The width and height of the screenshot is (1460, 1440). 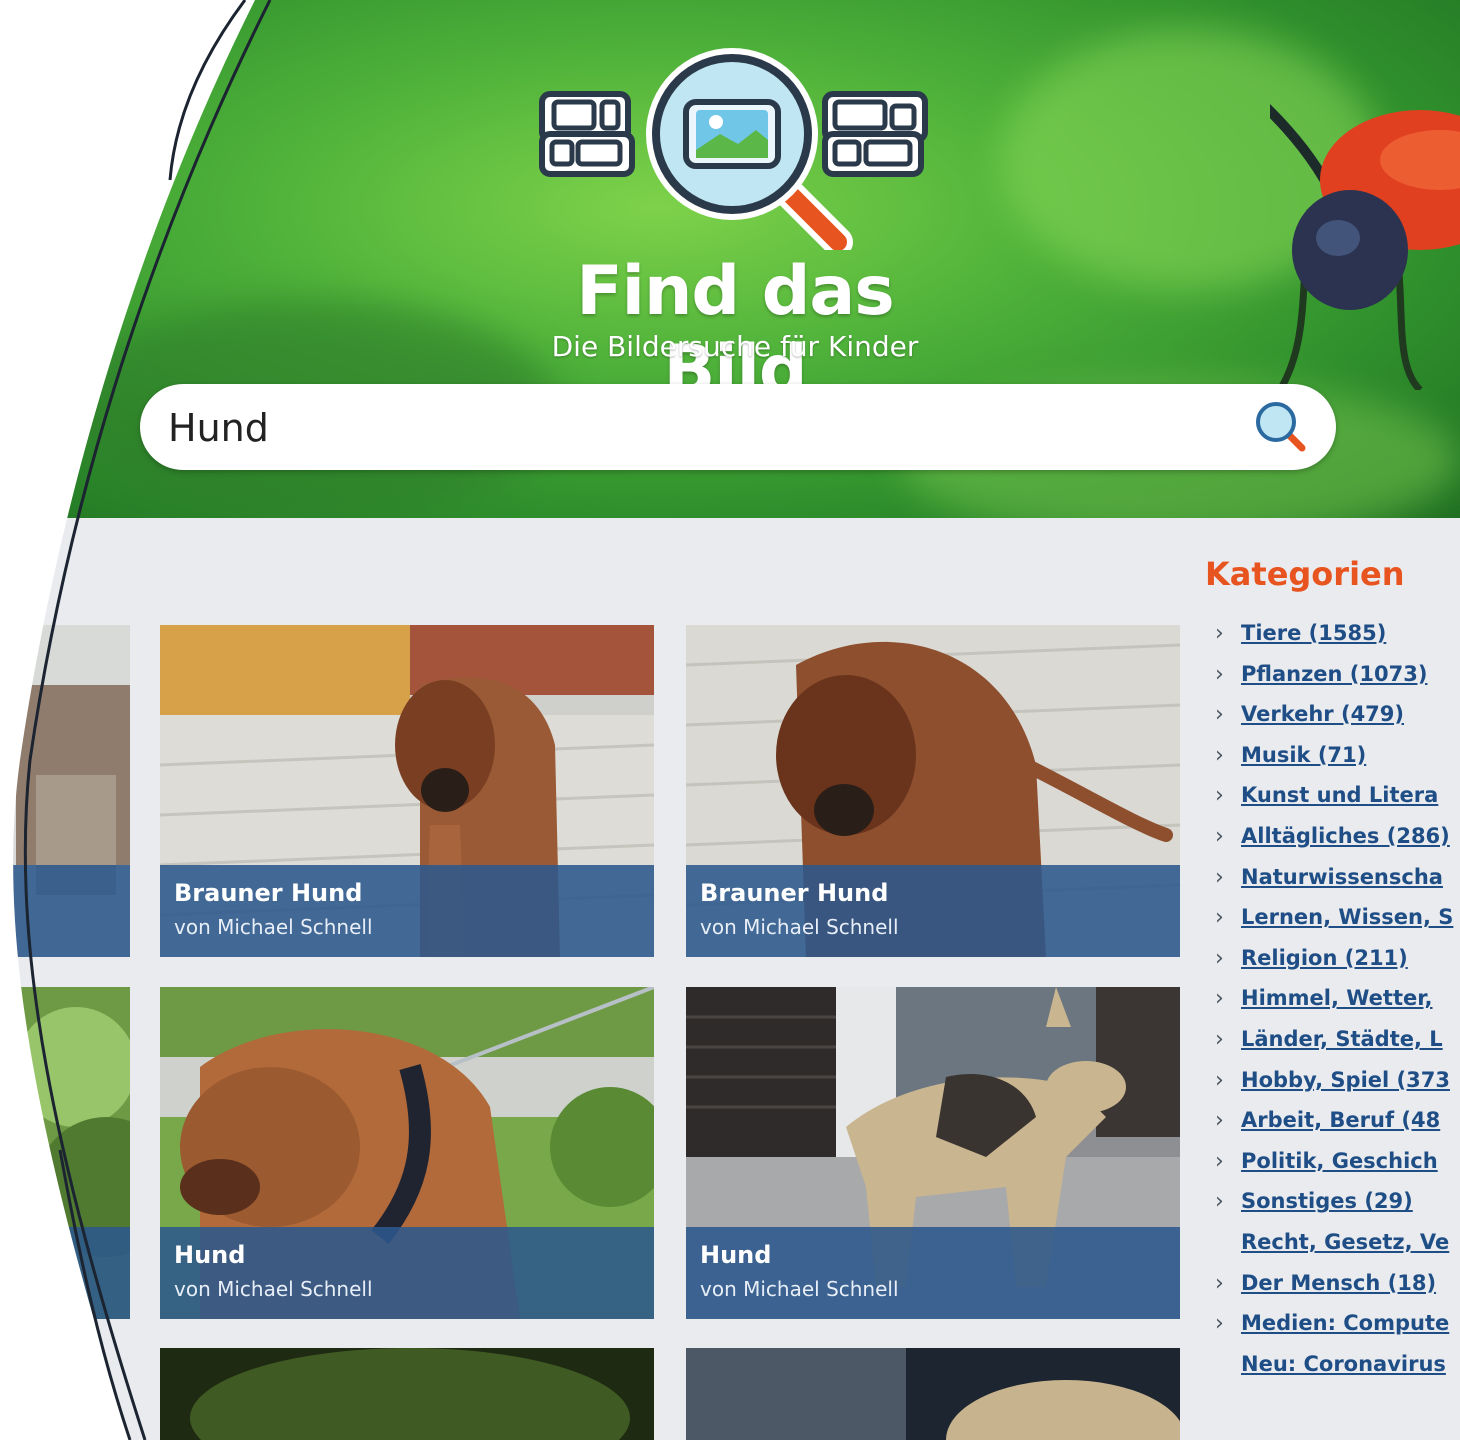 I want to click on category-link: Lernen, Wissen, S, so click(x=1347, y=917).